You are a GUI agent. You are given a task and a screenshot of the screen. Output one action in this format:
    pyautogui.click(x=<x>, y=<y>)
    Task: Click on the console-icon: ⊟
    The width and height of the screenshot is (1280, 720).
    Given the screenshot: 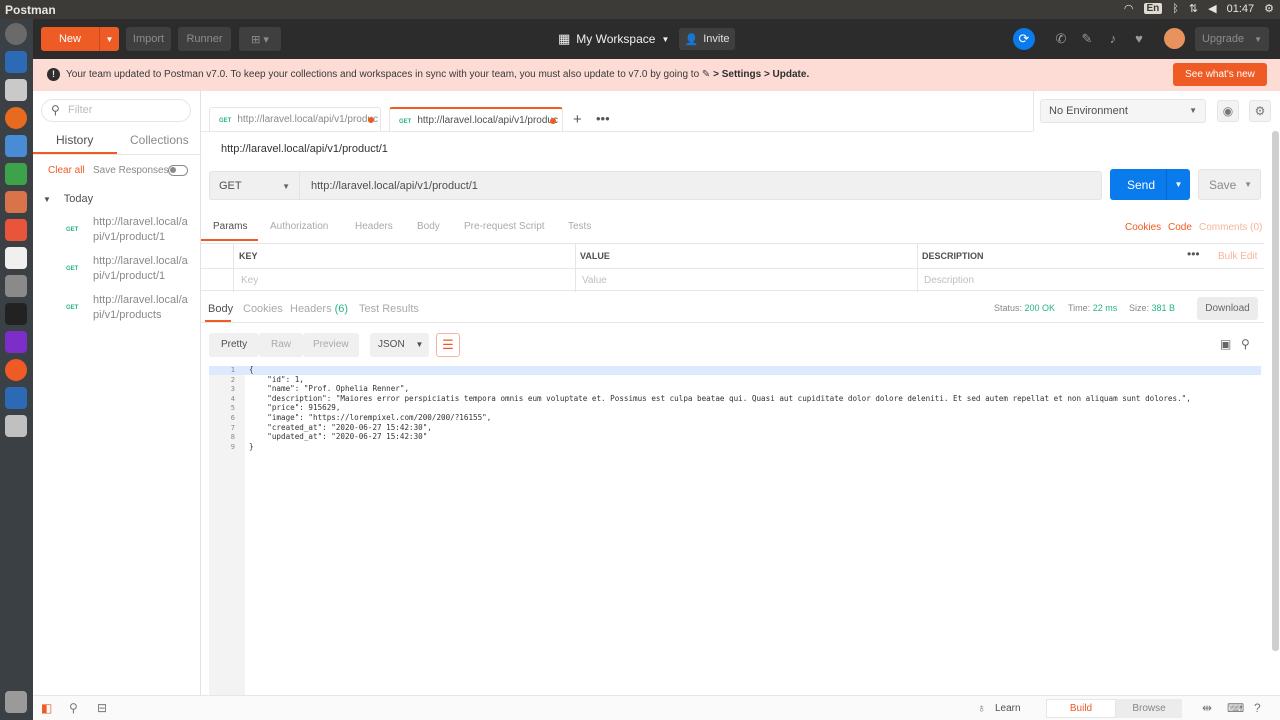 What is the action you would take?
    pyautogui.click(x=102, y=708)
    